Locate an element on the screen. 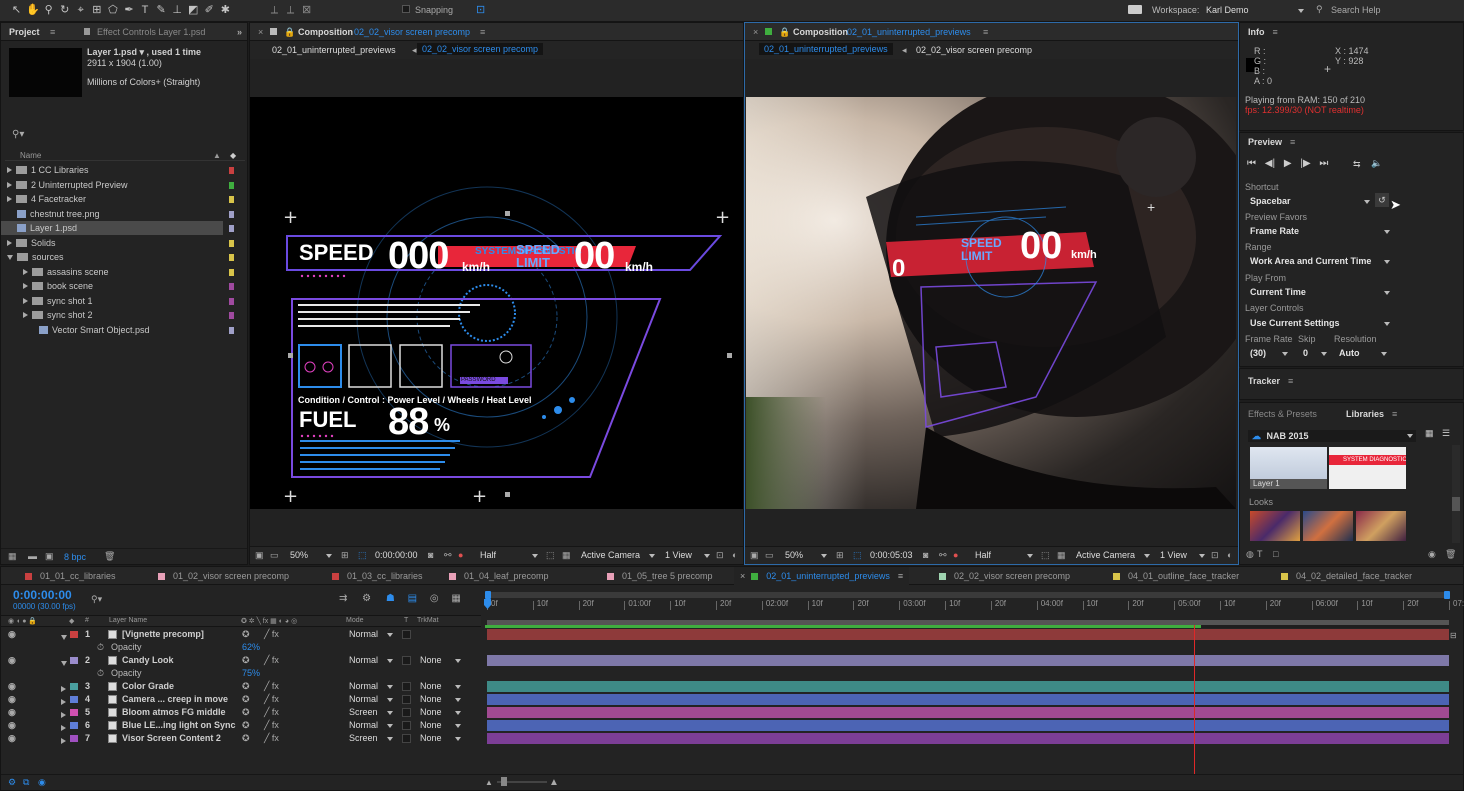 Image resolution: width=1464 pixels, height=791 pixels. timeline-tab: 02_02_visor screen precomp is located at coordinates (1004, 576).